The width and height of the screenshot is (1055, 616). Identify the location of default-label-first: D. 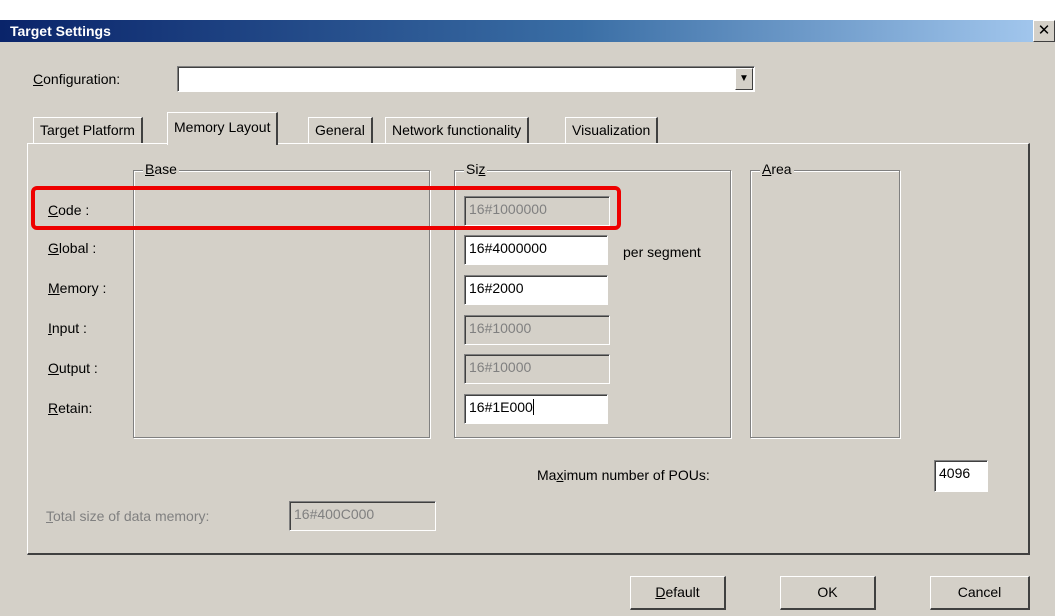
(660, 592).